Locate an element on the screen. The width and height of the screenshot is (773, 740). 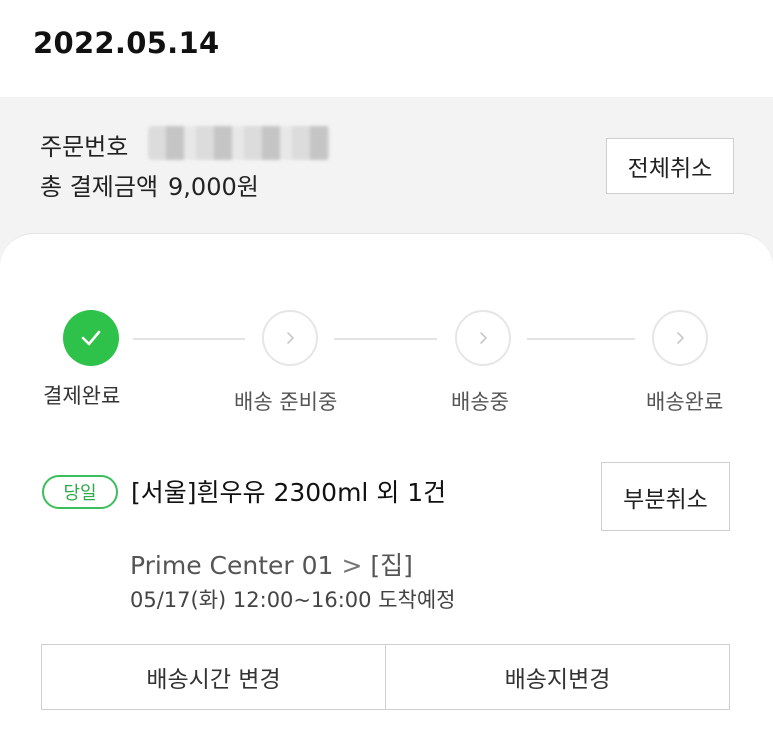
step-label-preparing: 배송 준비중 is located at coordinates (286, 402).